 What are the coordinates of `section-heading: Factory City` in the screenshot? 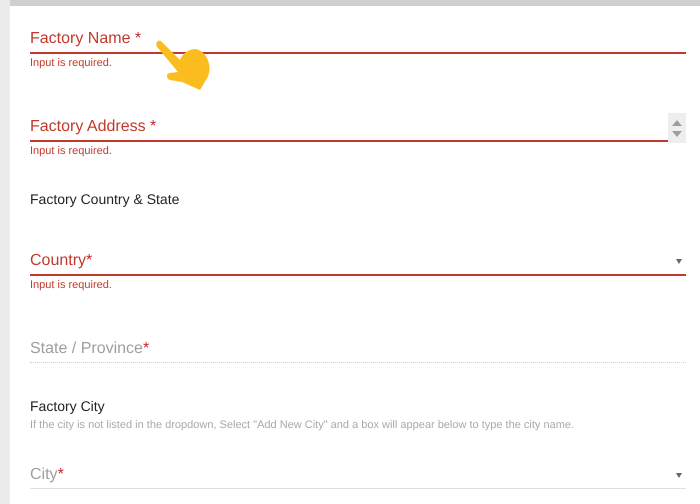 It's located at (67, 406).